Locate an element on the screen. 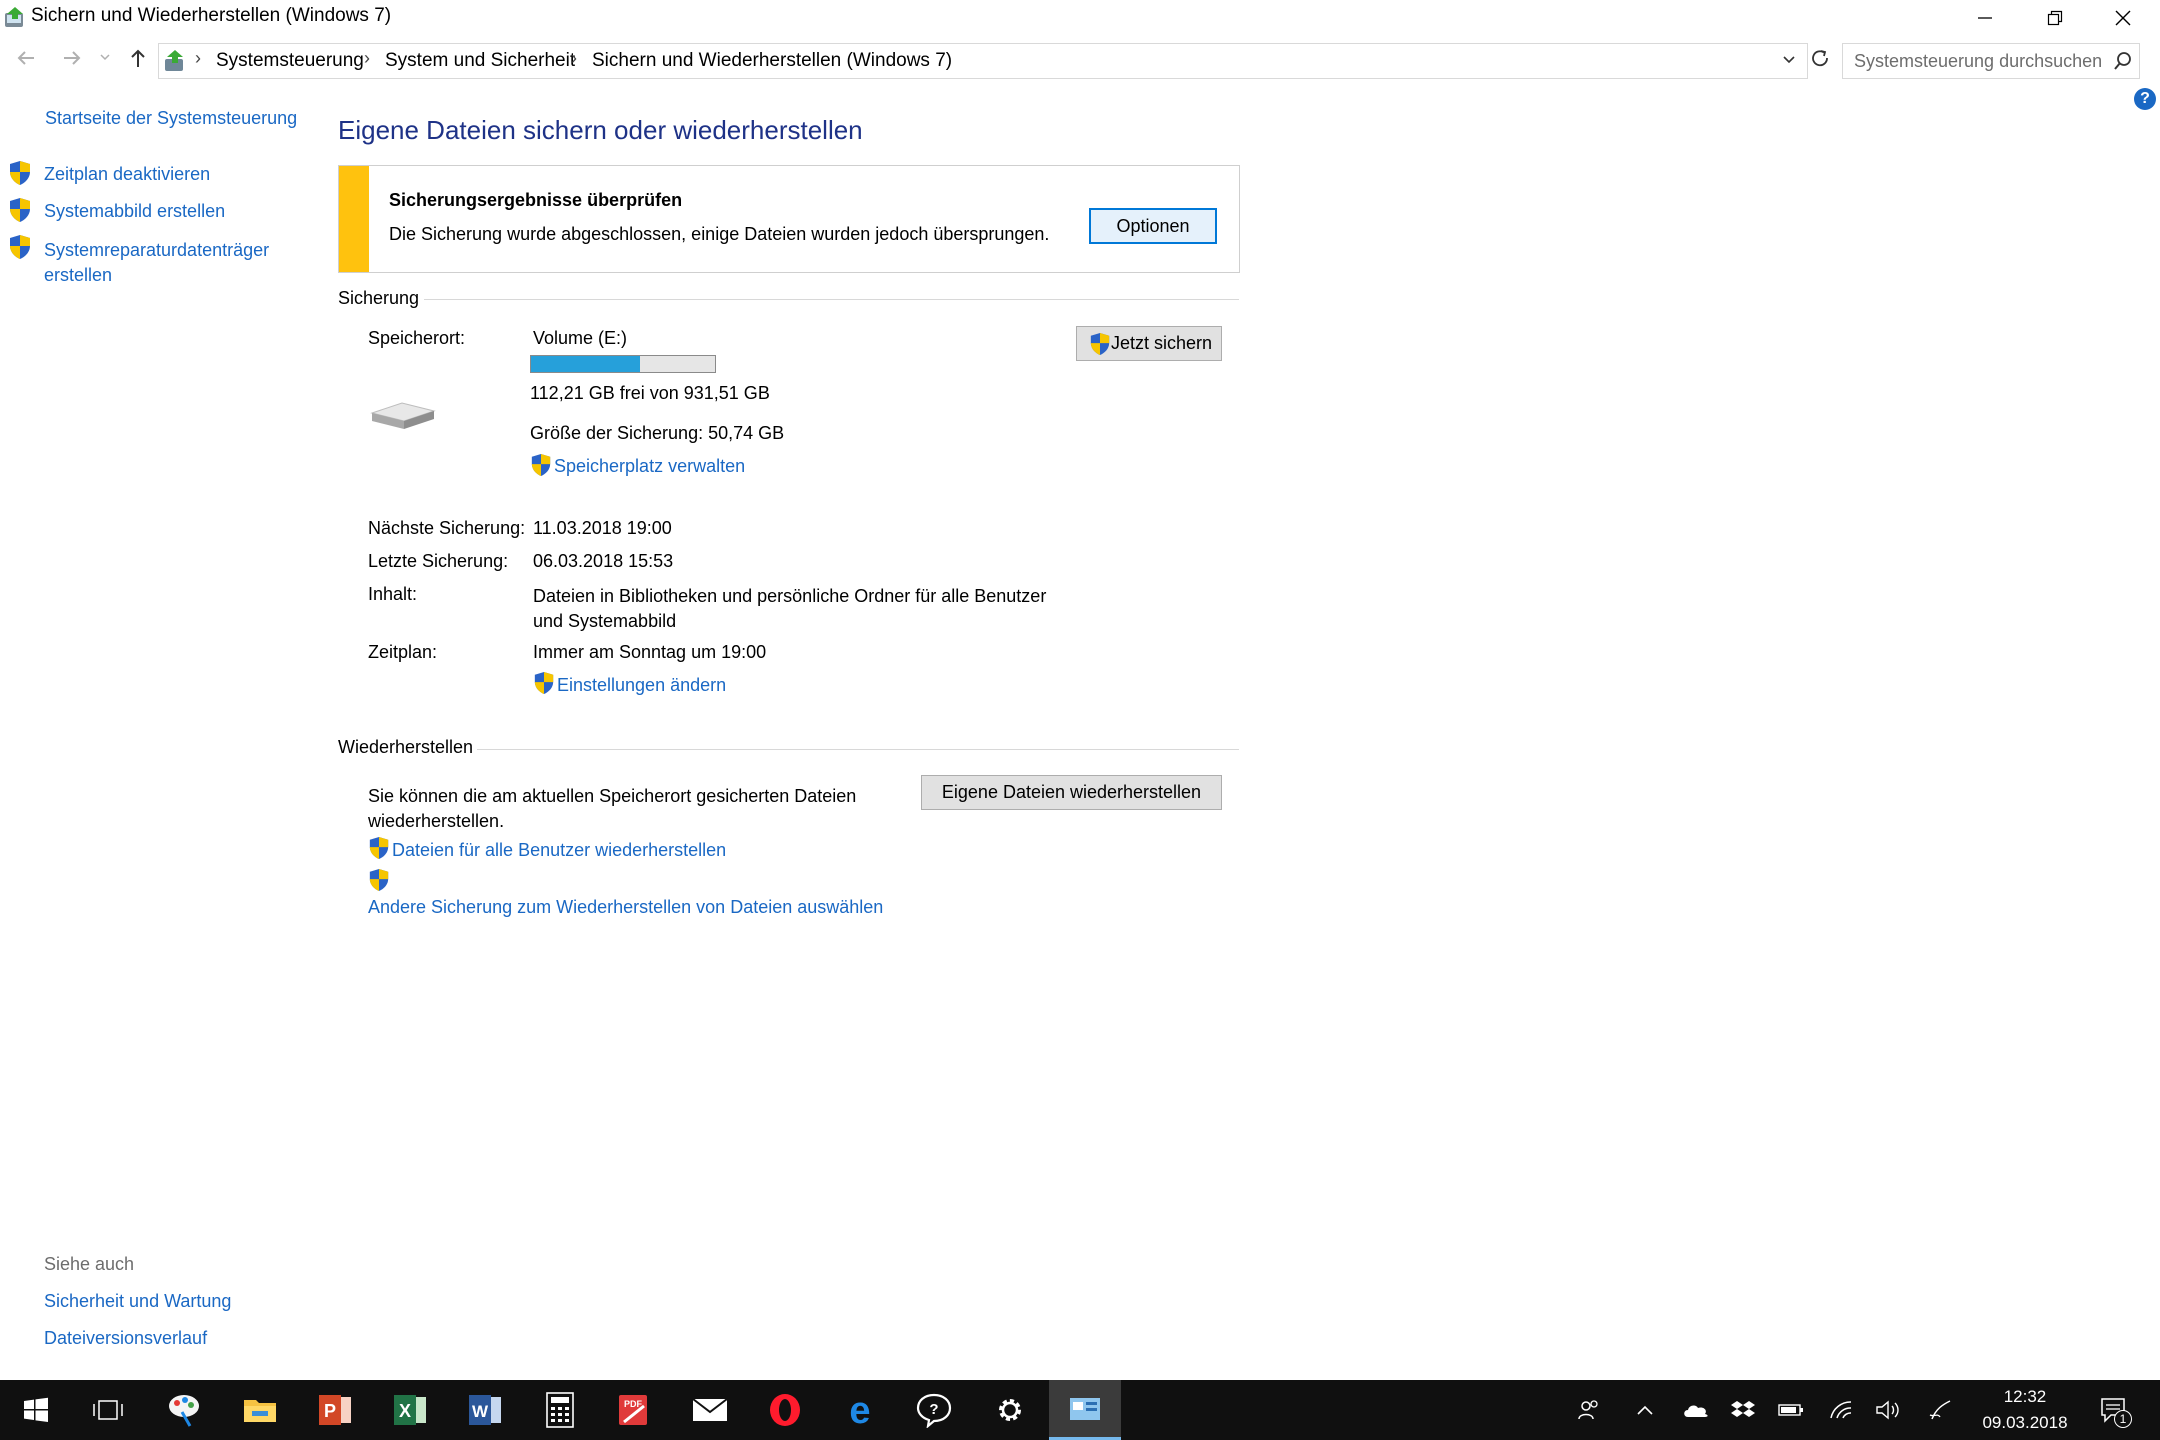 The image size is (2160, 1440). disk-usage-bar is located at coordinates (623, 364).